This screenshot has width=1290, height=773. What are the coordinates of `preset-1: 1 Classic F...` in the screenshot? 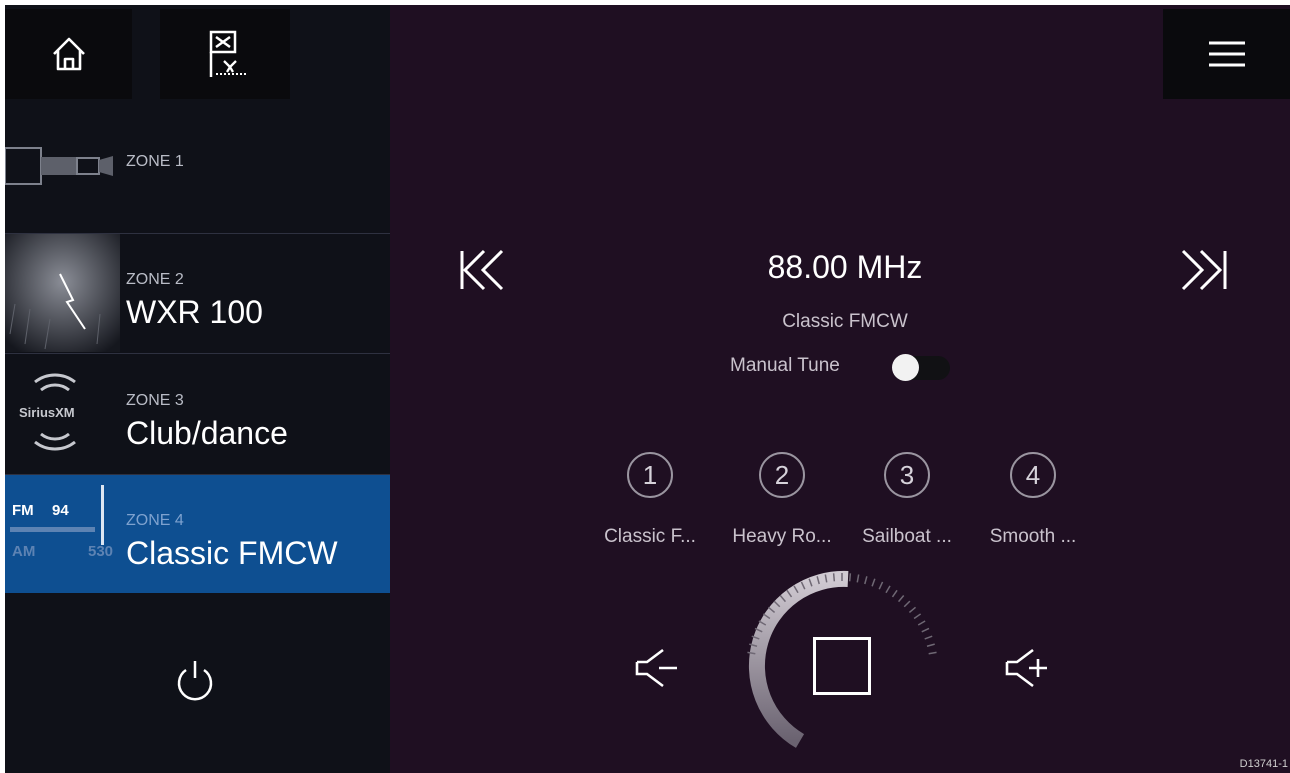 It's located at (650, 505).